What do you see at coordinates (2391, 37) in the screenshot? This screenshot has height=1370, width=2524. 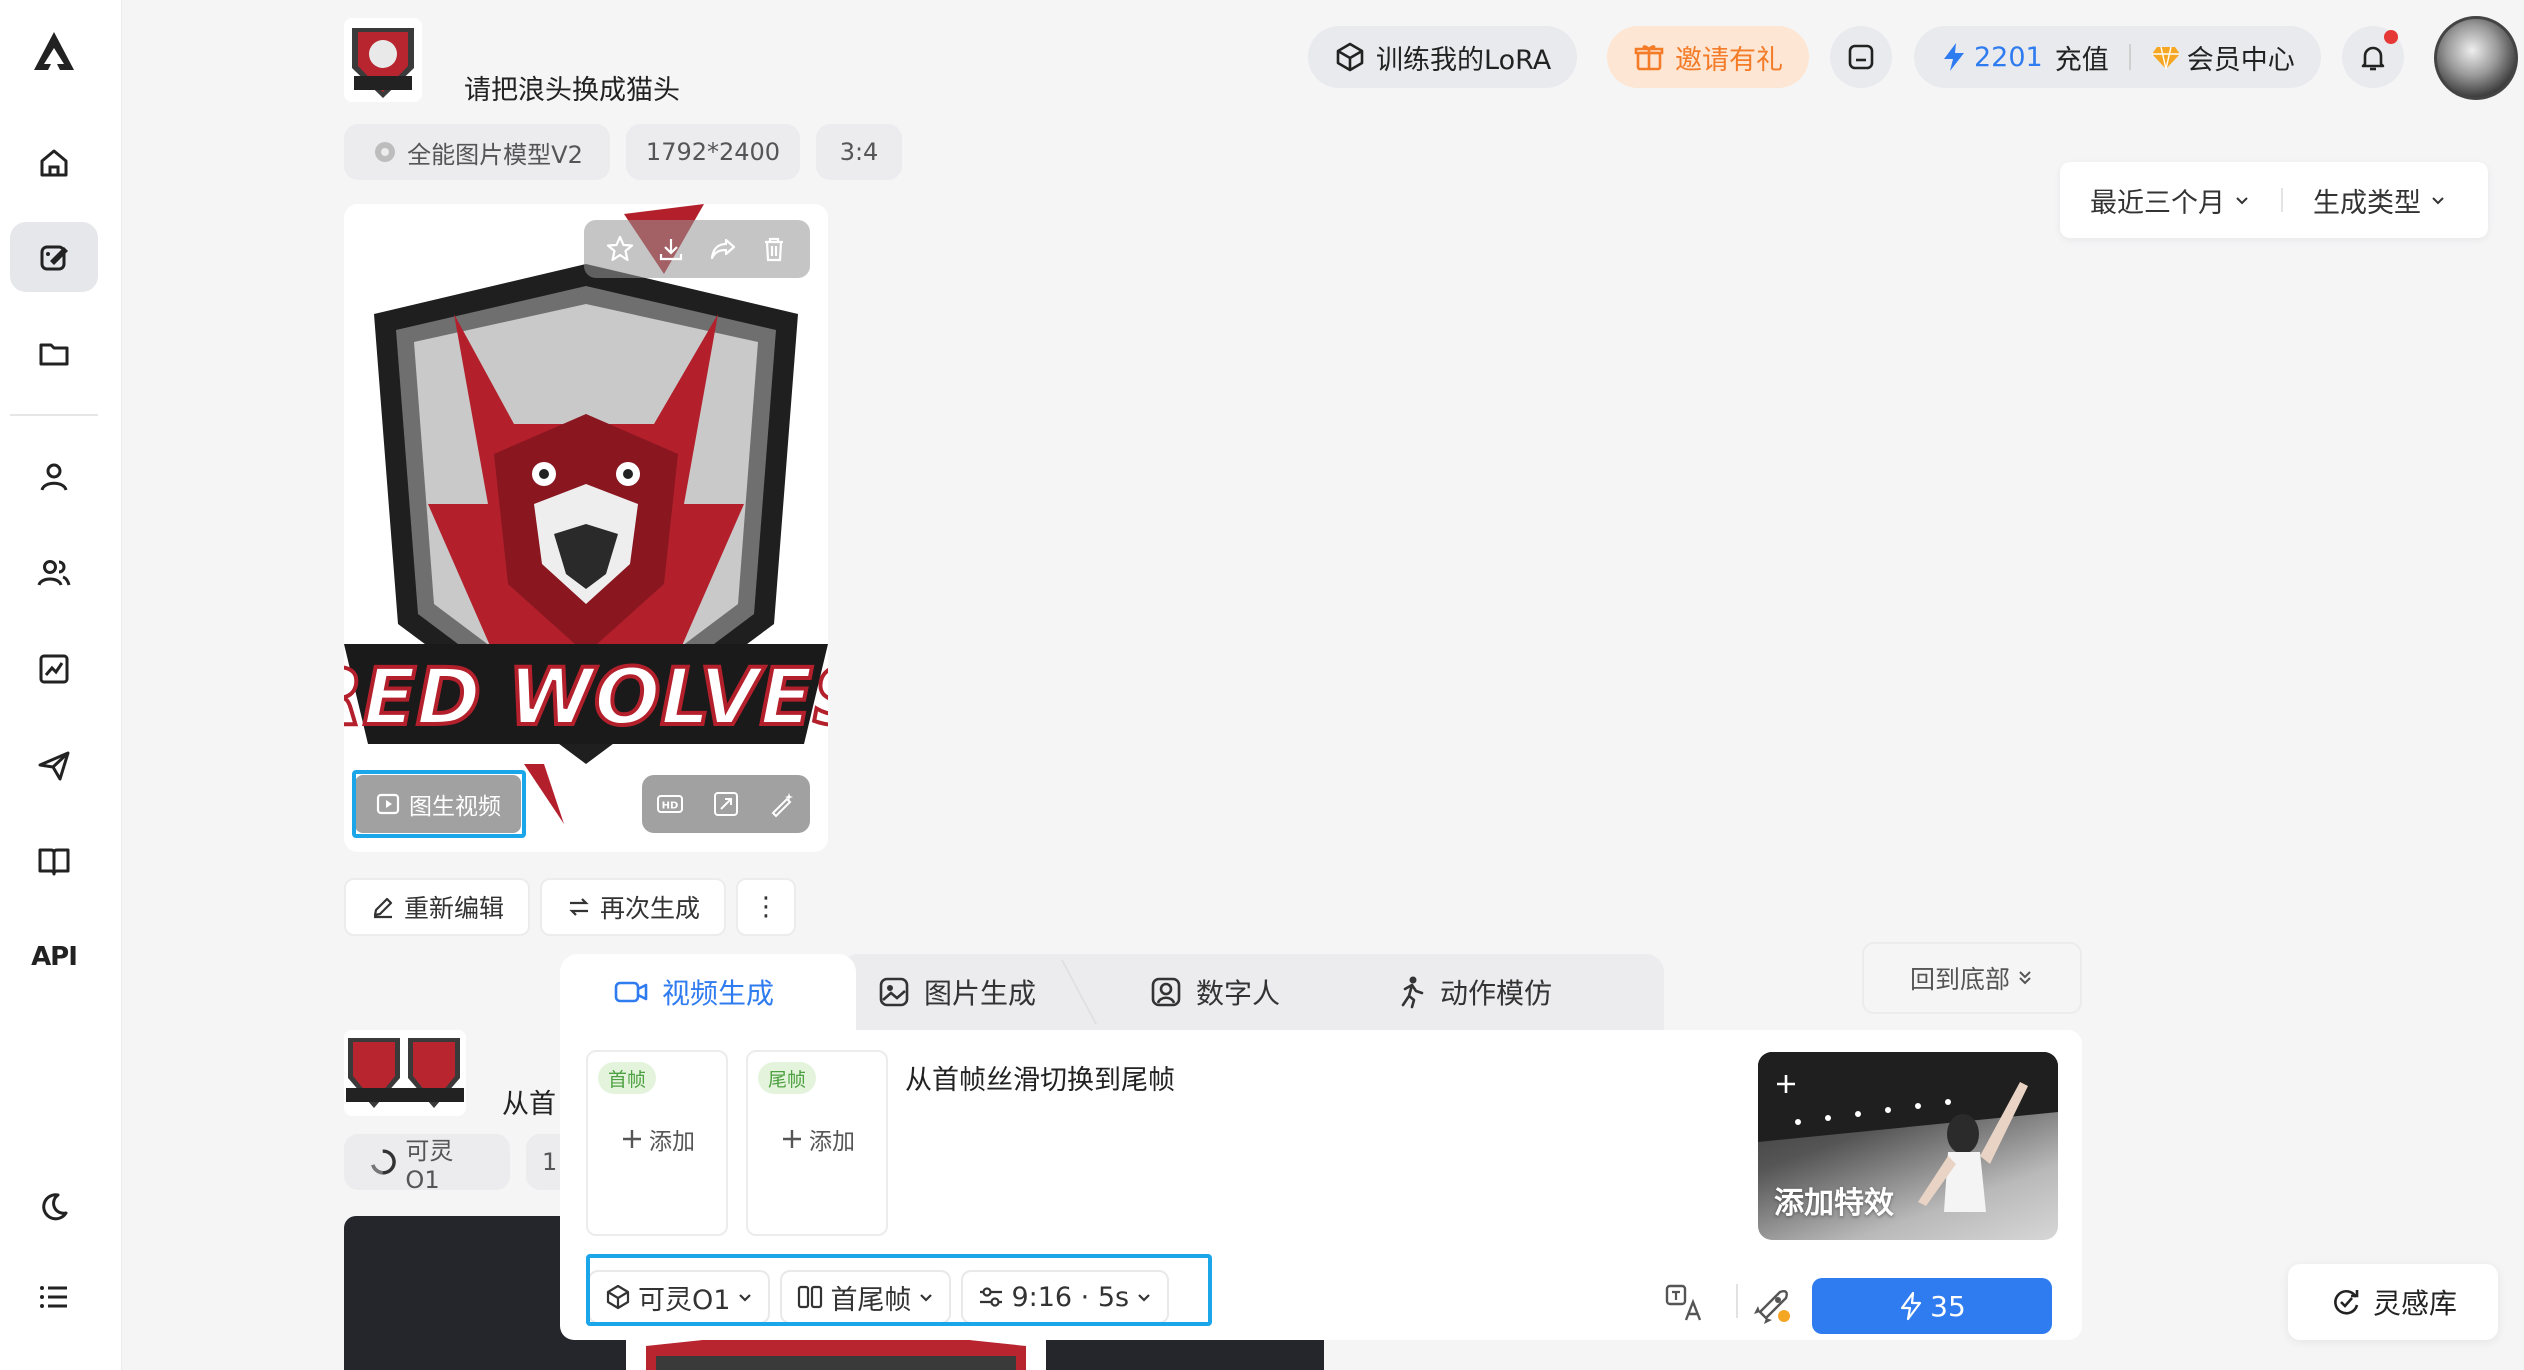 I see `notification-dot` at bounding box center [2391, 37].